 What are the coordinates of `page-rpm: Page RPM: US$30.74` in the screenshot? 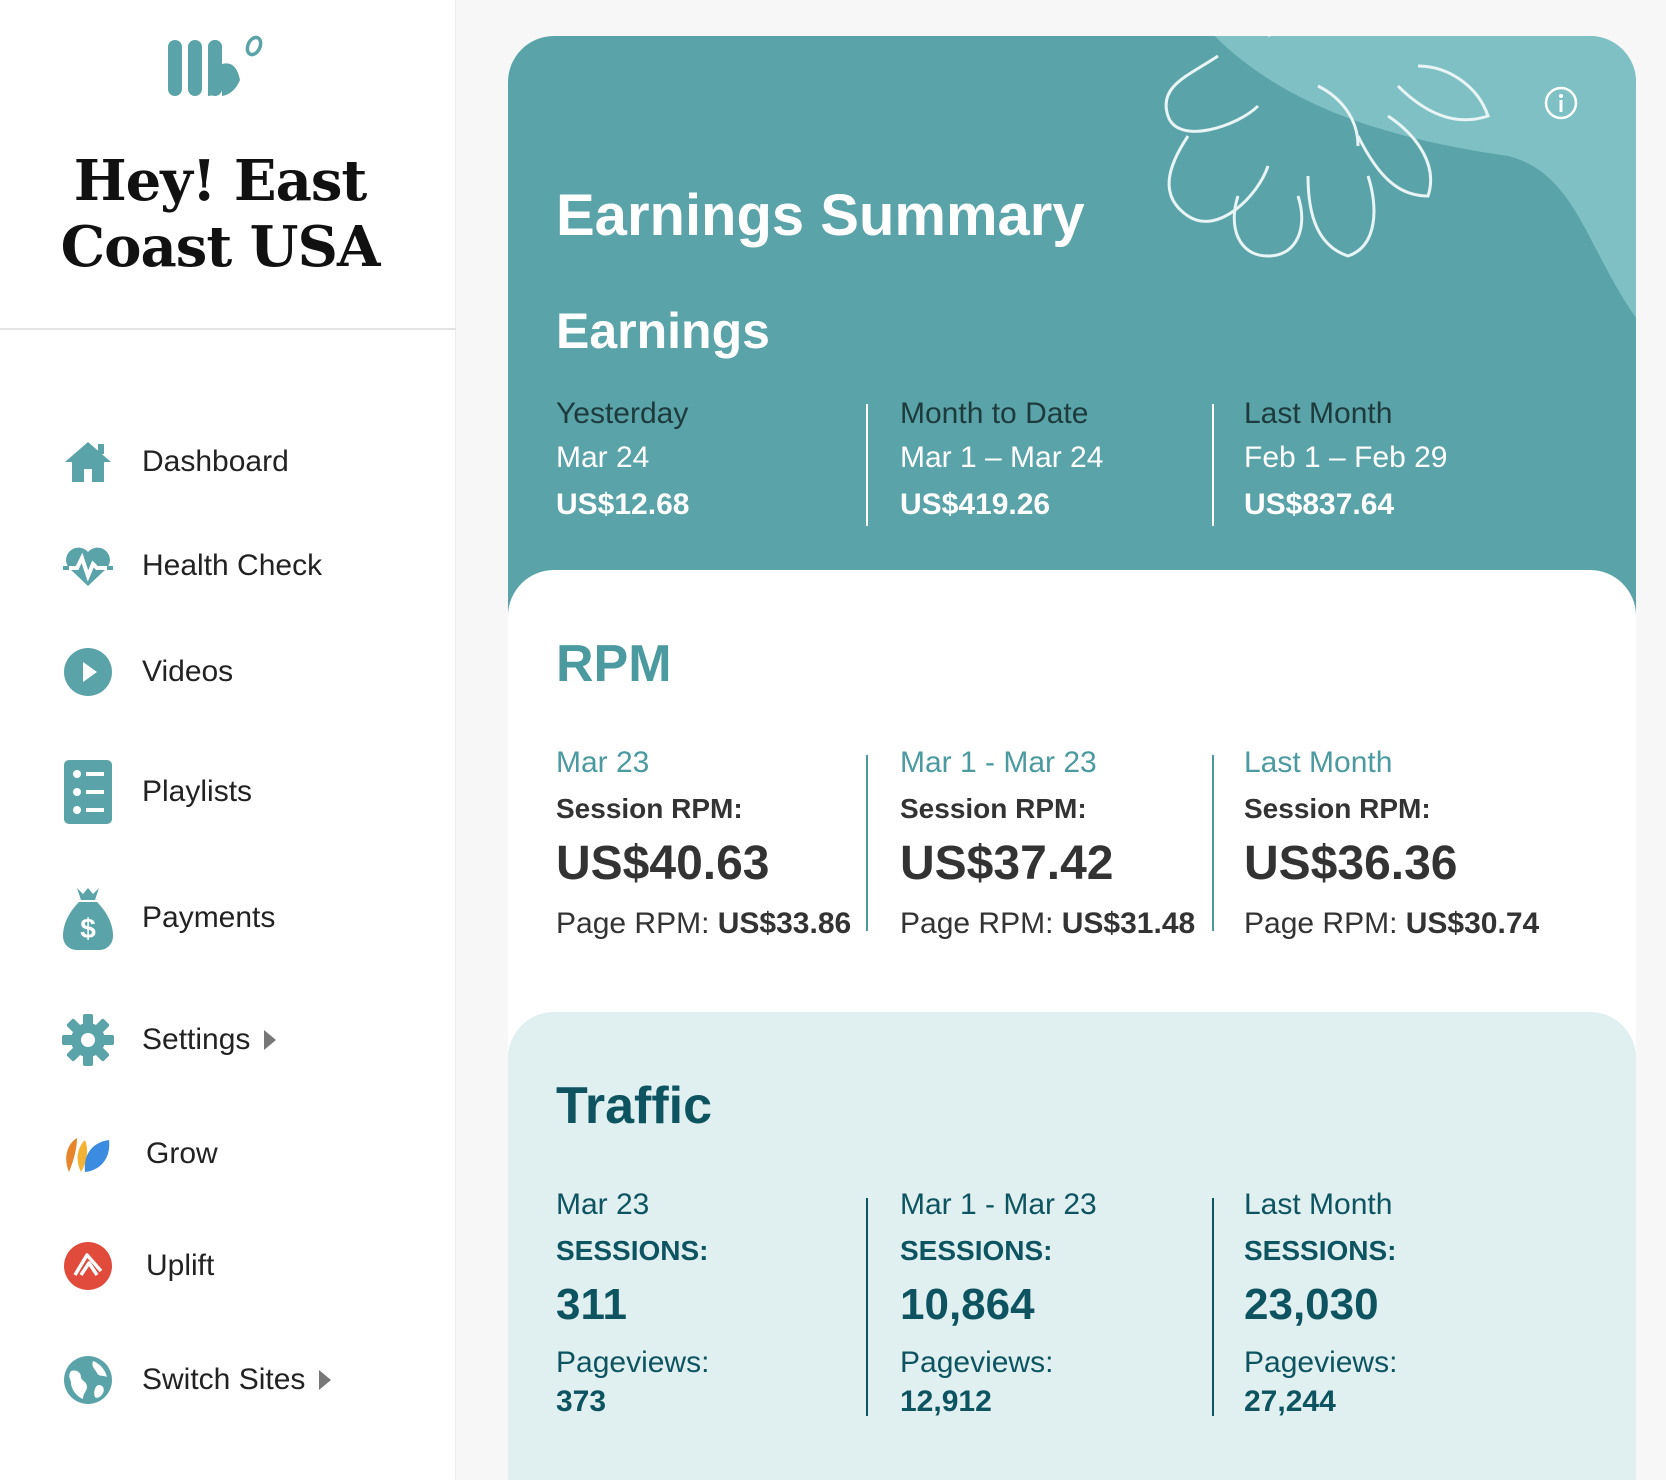 It's located at (1404, 924).